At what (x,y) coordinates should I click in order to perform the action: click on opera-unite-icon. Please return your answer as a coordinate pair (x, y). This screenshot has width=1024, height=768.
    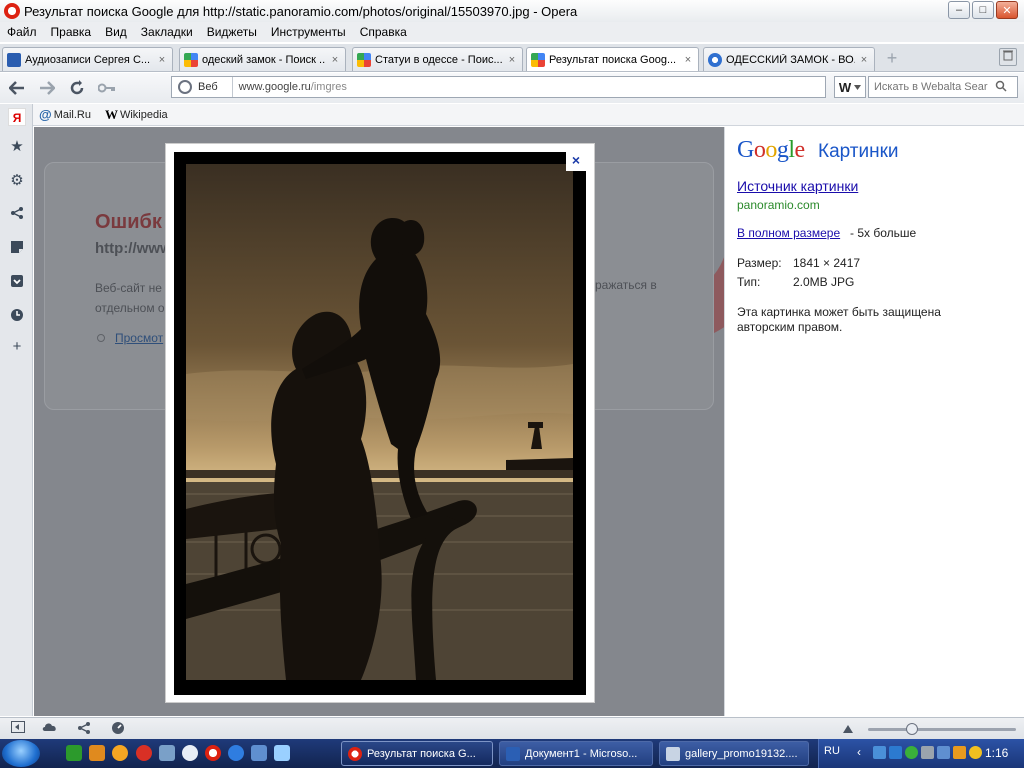
    Looking at the image, I should click on (50, 729).